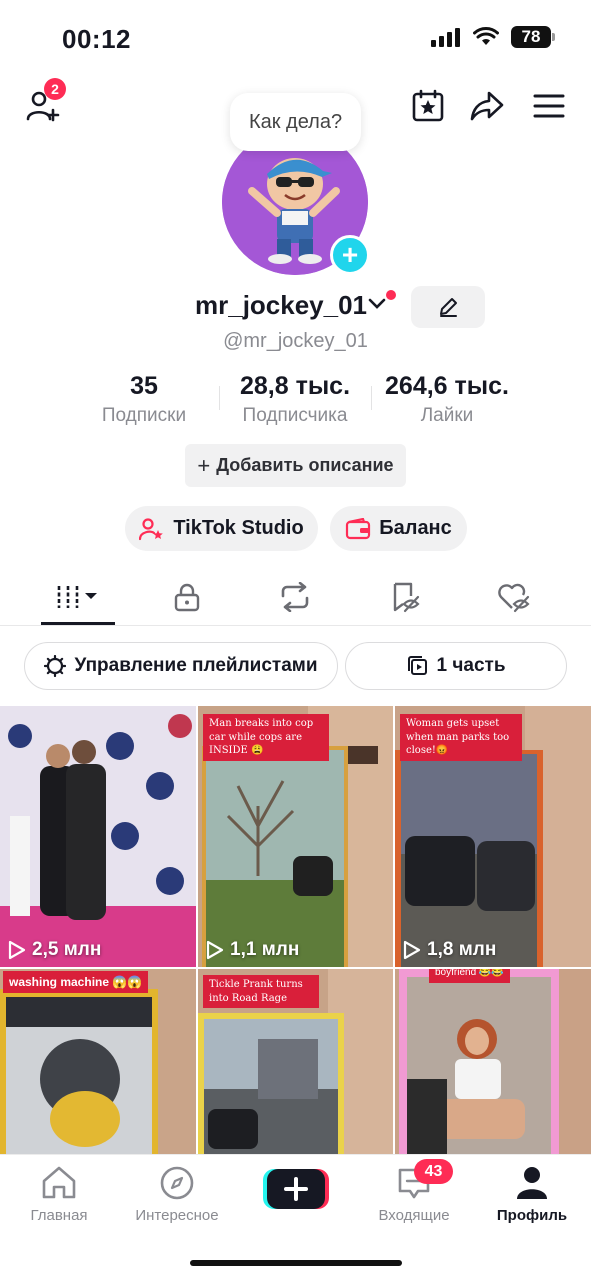 The width and height of the screenshot is (591, 1280). I want to click on share-arrow-icon, so click(487, 106).